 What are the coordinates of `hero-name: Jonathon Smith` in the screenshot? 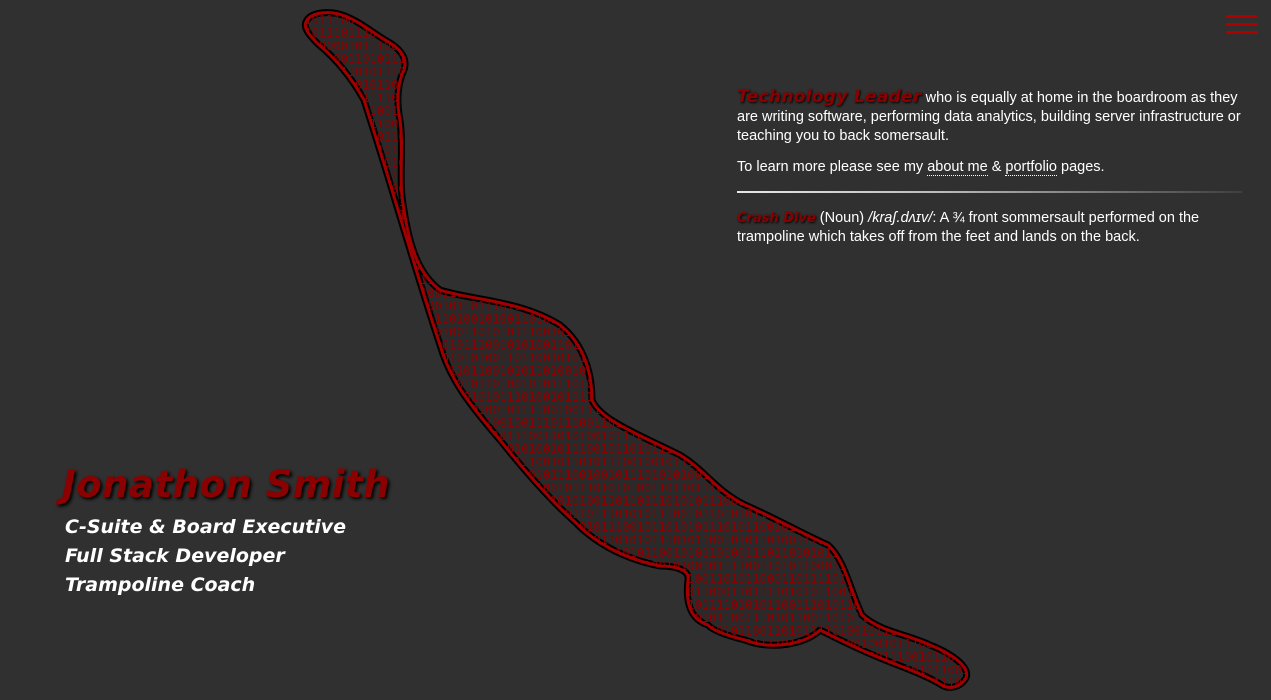 It's located at (226, 484).